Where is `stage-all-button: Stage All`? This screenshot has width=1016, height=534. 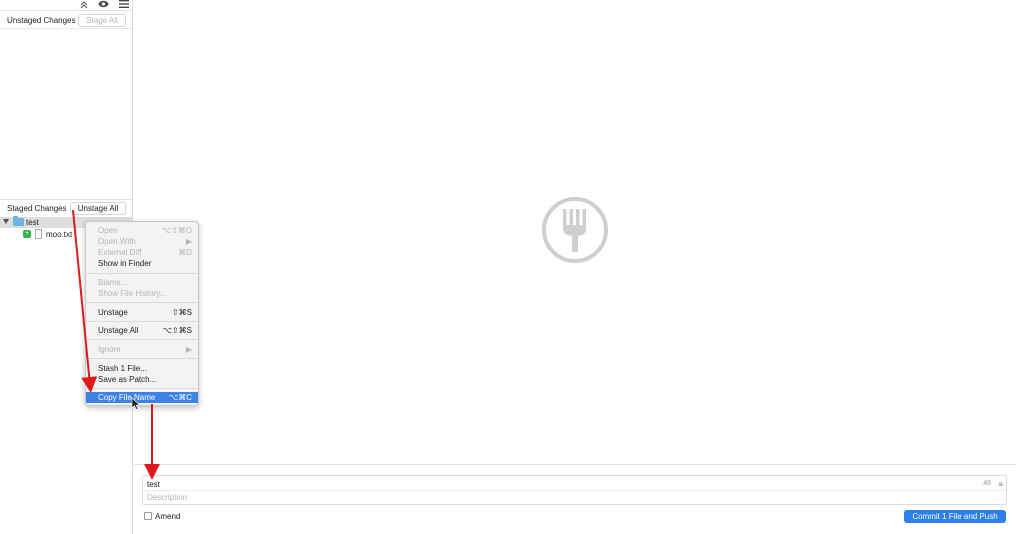 stage-all-button: Stage All is located at coordinates (102, 20).